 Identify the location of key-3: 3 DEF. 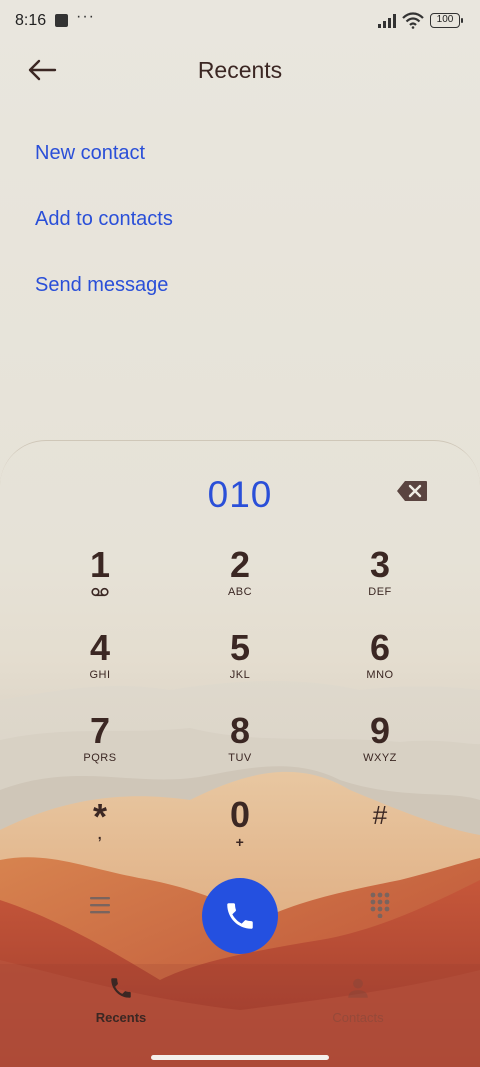
(380, 581).